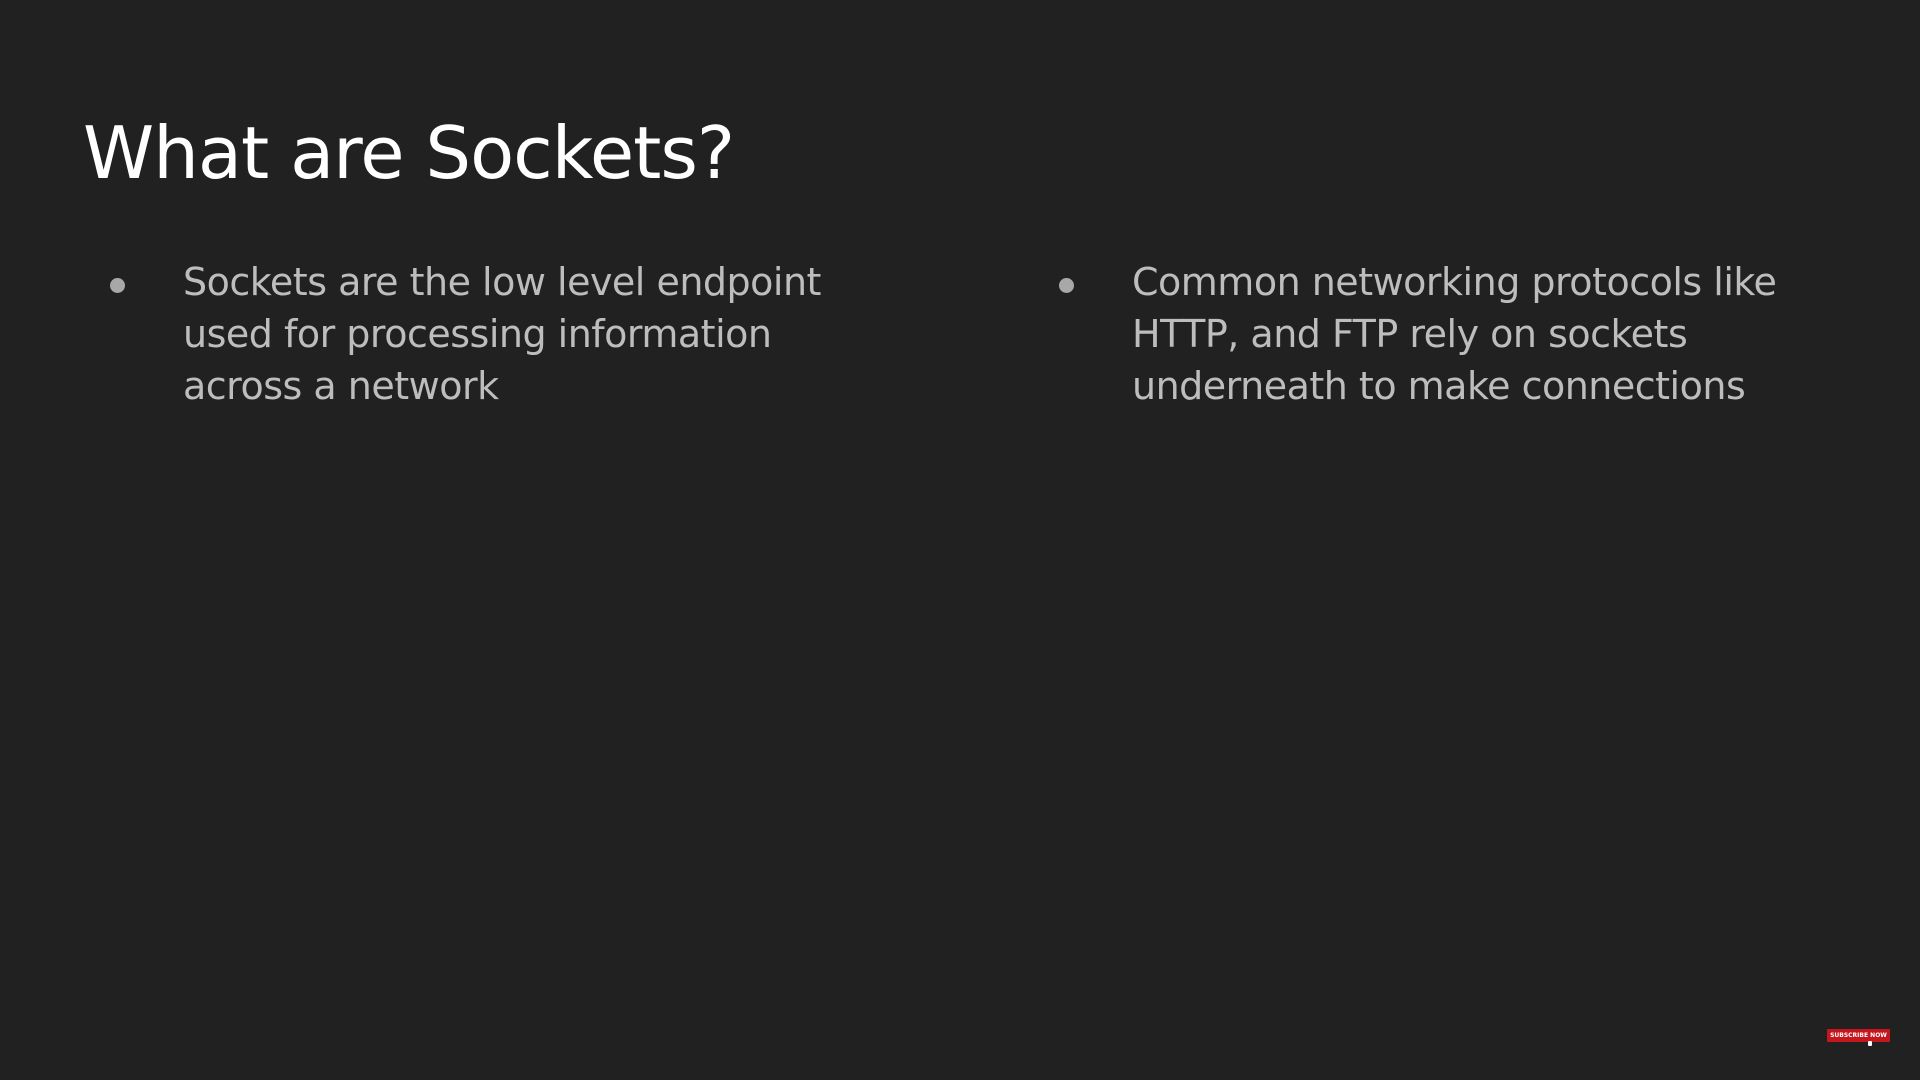 This screenshot has width=1920, height=1080. I want to click on mouse-cursor-icon, so click(1870, 1043).